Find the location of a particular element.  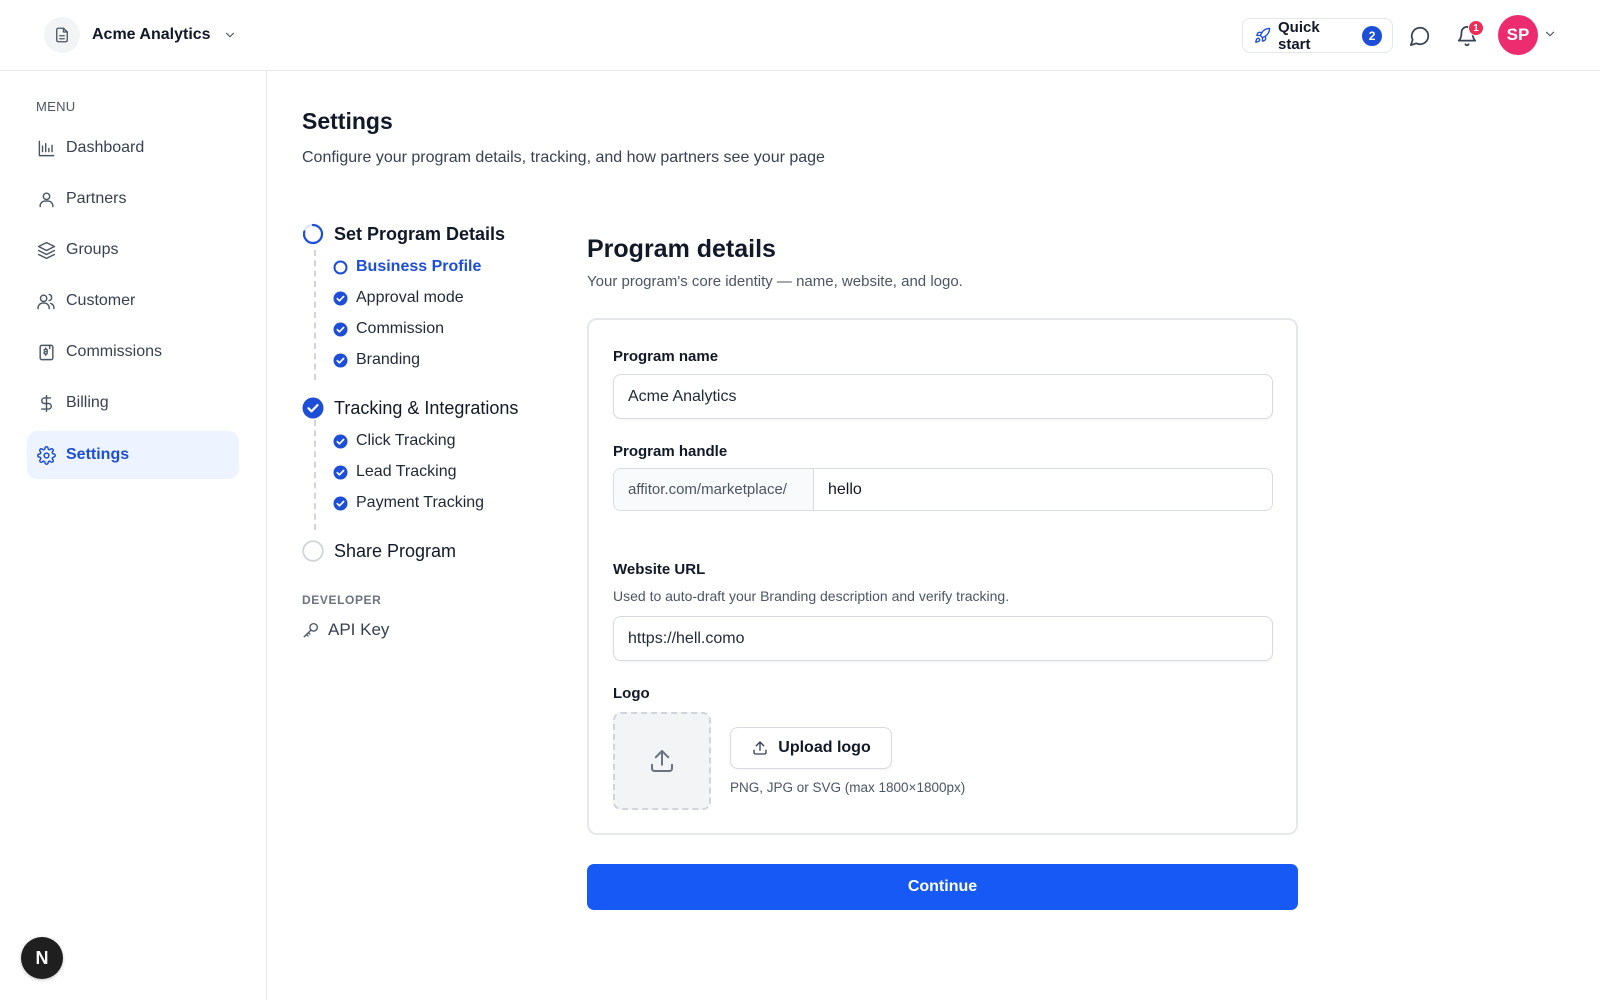

sidebar-item-dashboard: Dashboard is located at coordinates (133, 148).